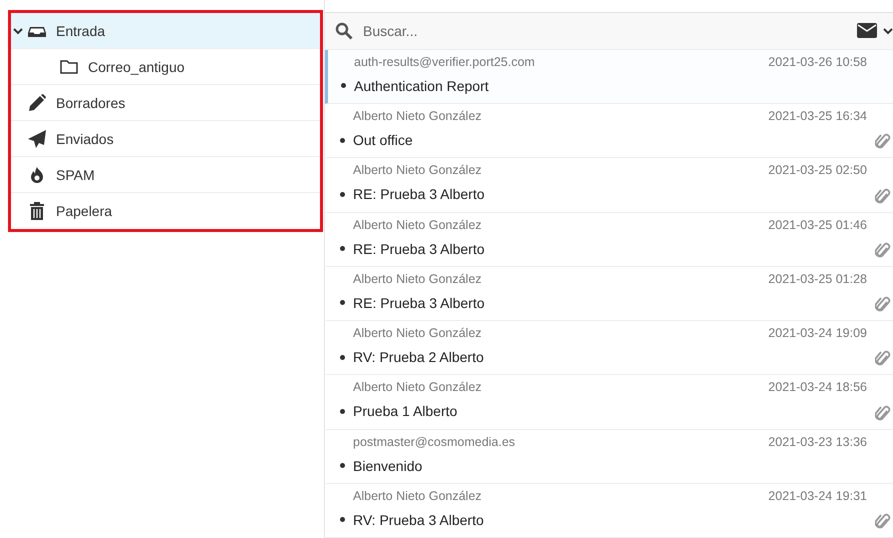 The height and width of the screenshot is (538, 893). Describe the element at coordinates (387, 466) in the screenshot. I see `message-subject: Bienvenido` at that location.